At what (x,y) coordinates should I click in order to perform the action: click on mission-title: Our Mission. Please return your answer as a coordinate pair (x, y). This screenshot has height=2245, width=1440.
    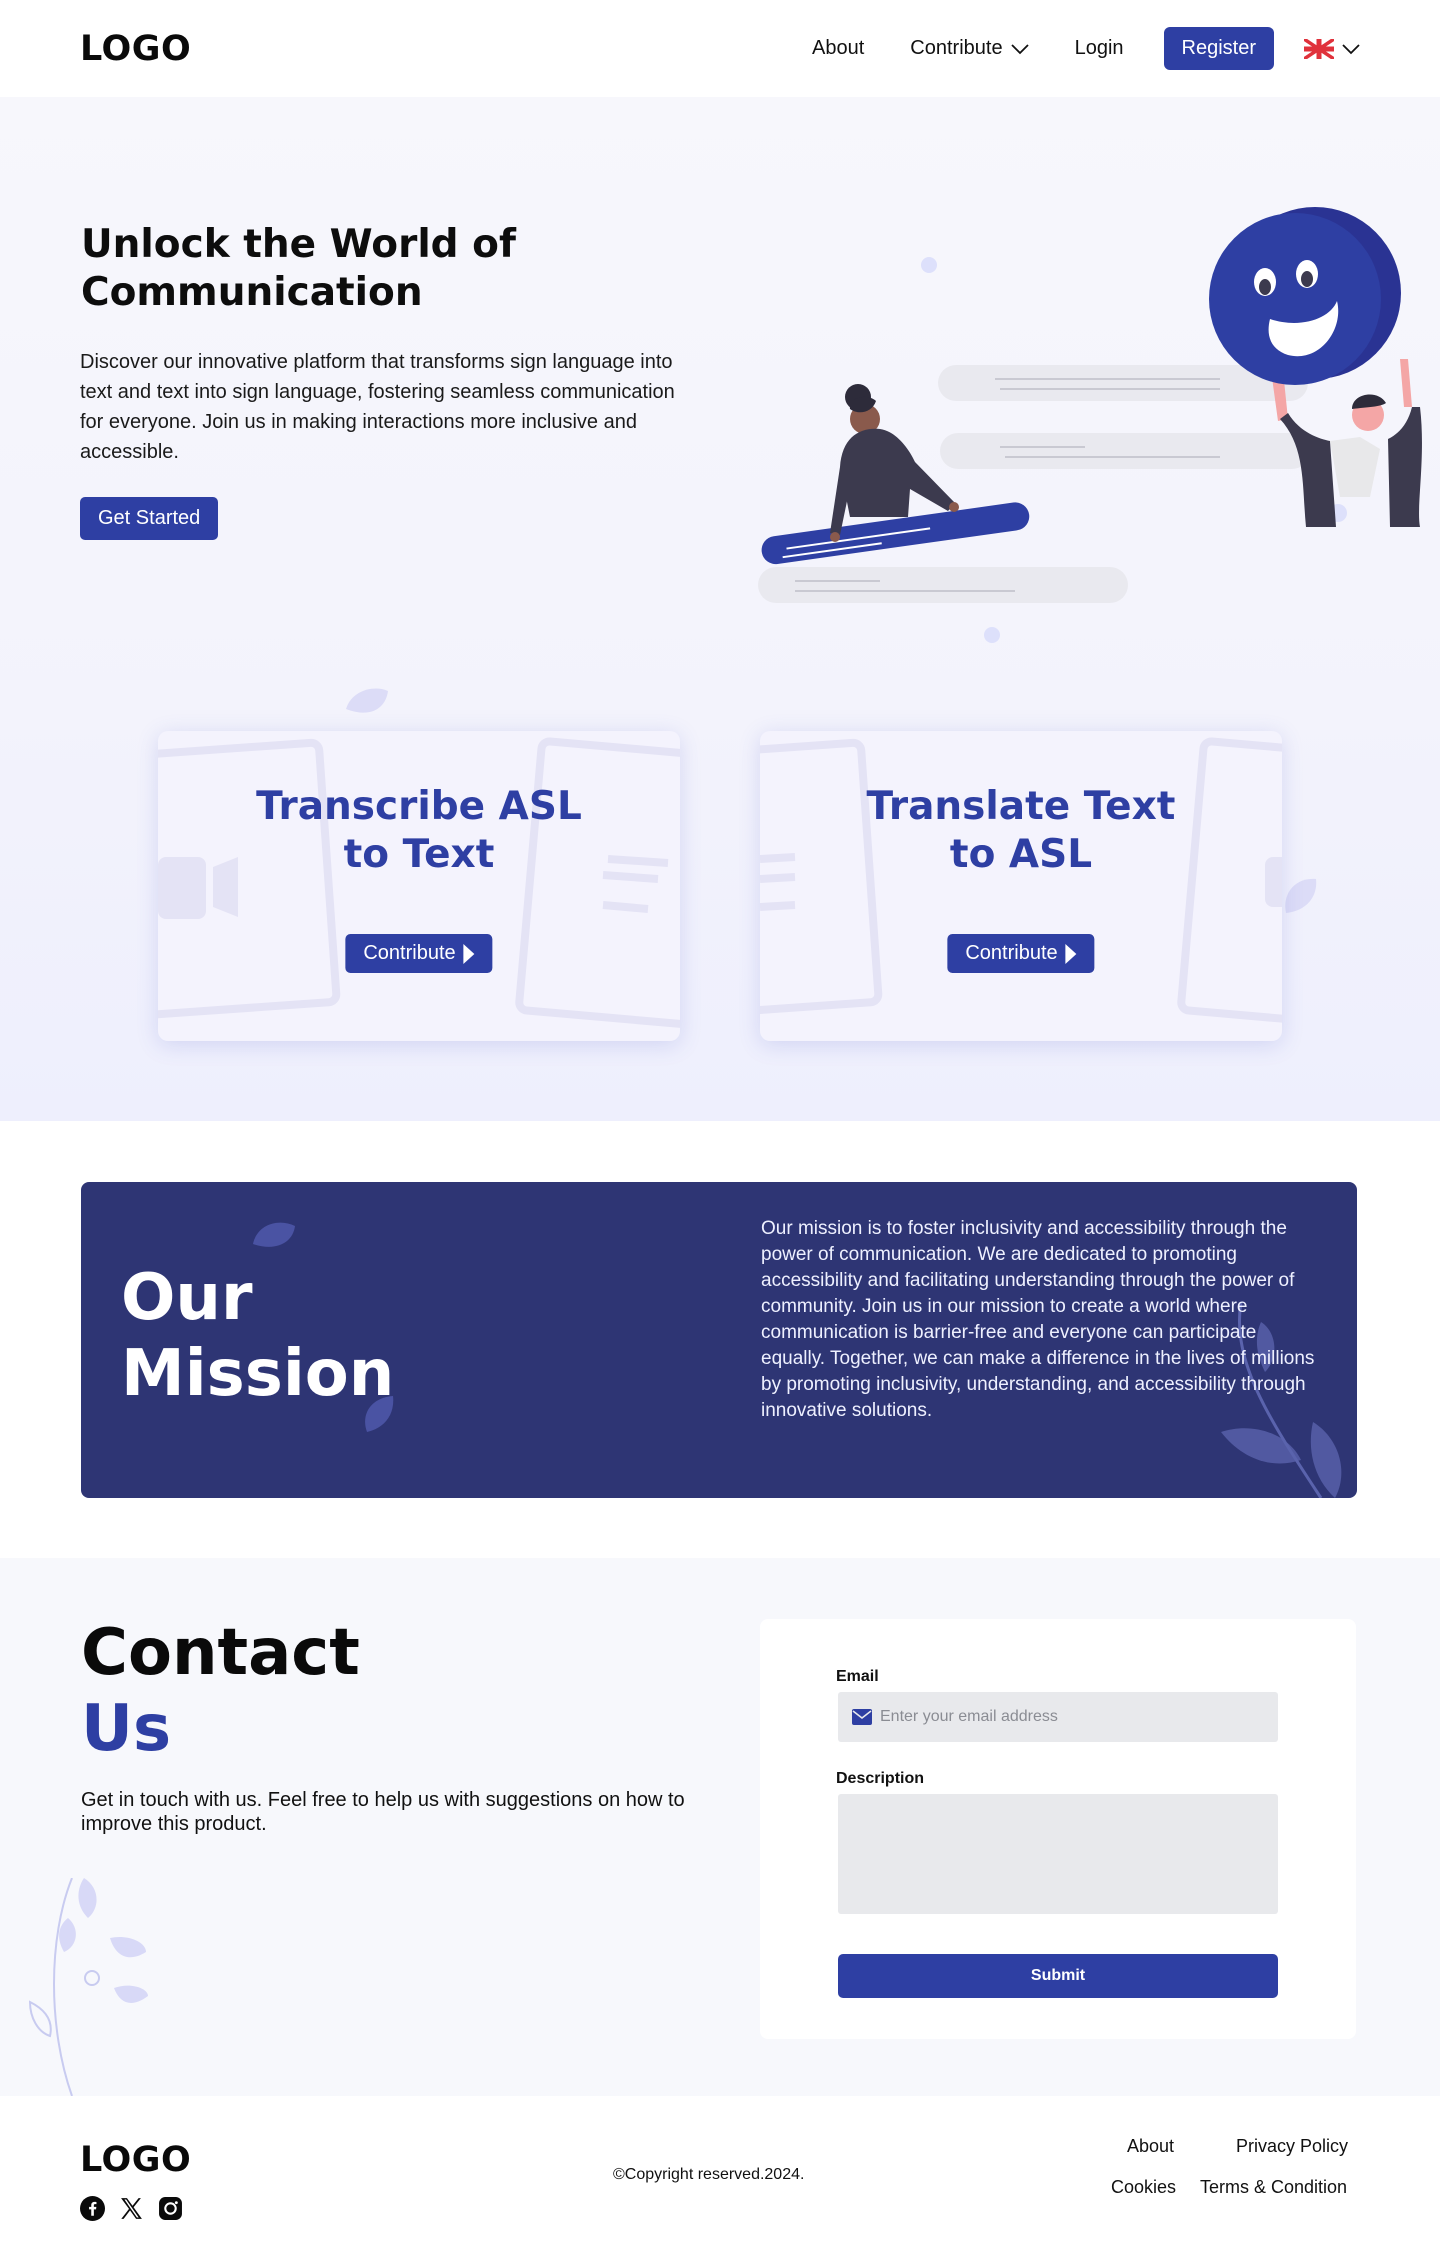
    Looking at the image, I should click on (271, 1336).